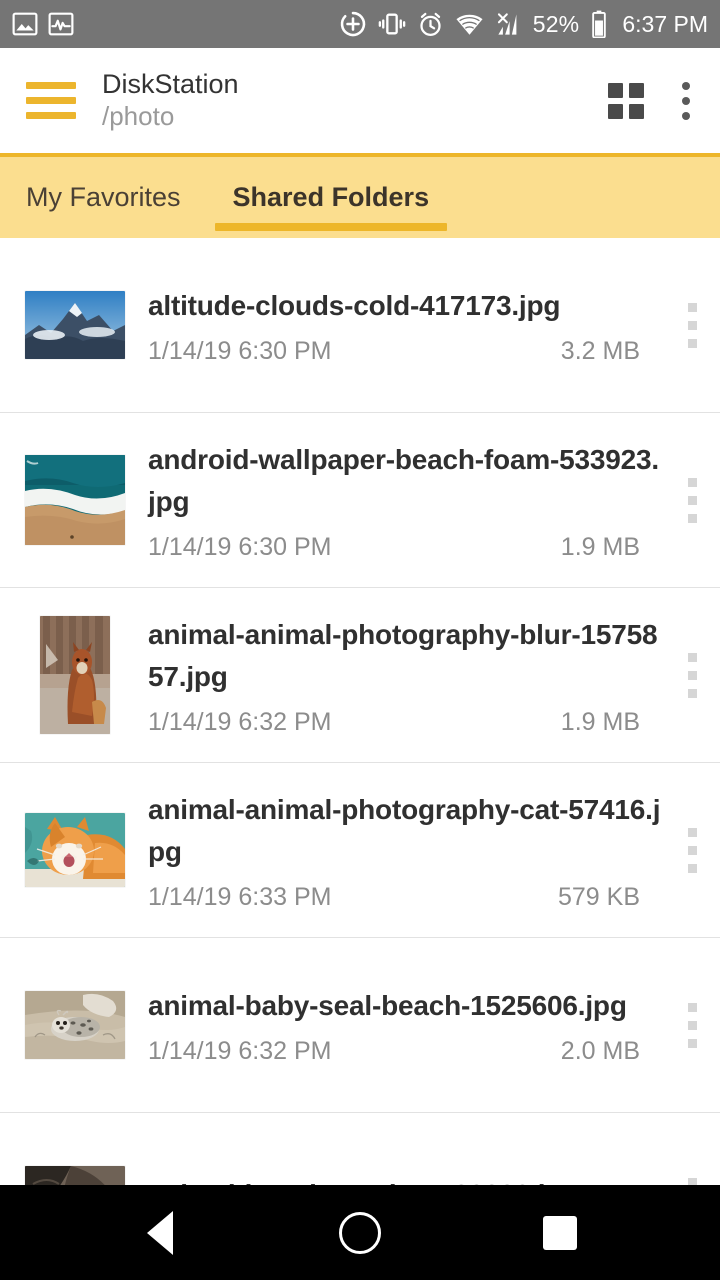 This screenshot has width=720, height=1280. I want to click on tab-label: My Favorites, so click(103, 197).